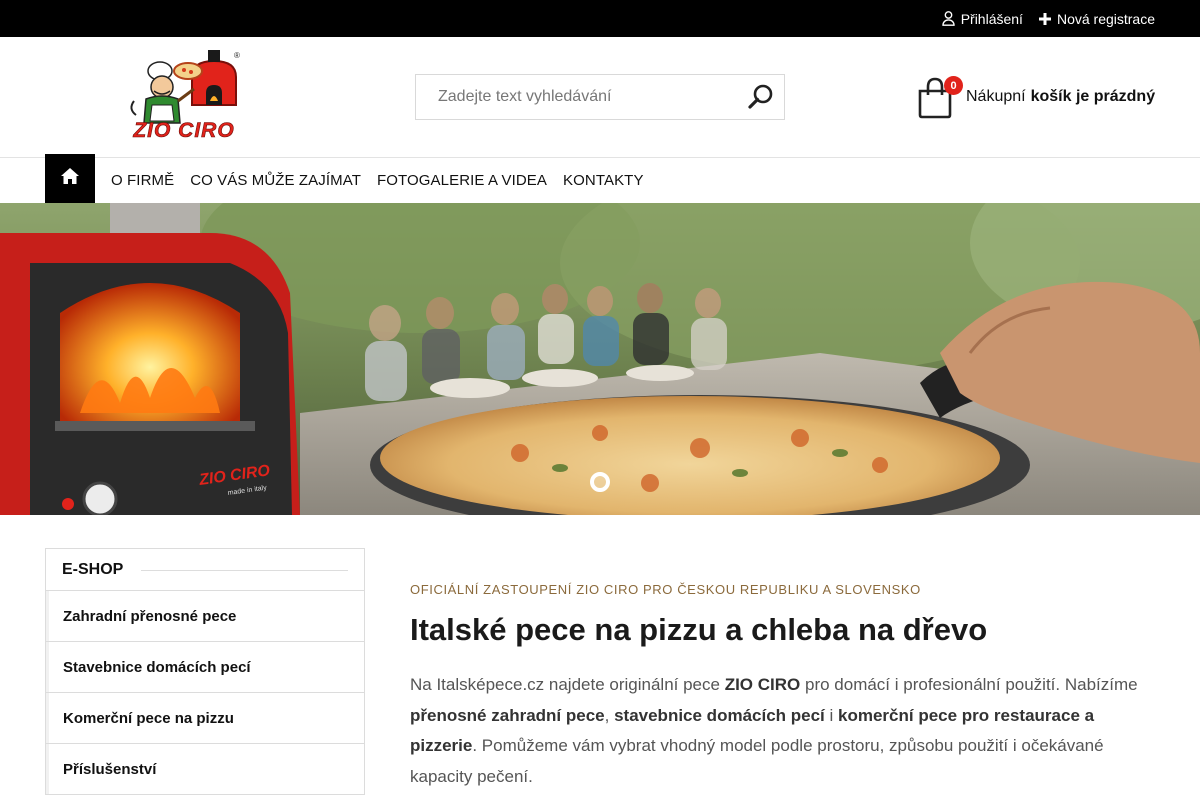 The height and width of the screenshot is (800, 1200). What do you see at coordinates (600, 18) in the screenshot?
I see `top-bar: Přihlášení Nová registrace` at bounding box center [600, 18].